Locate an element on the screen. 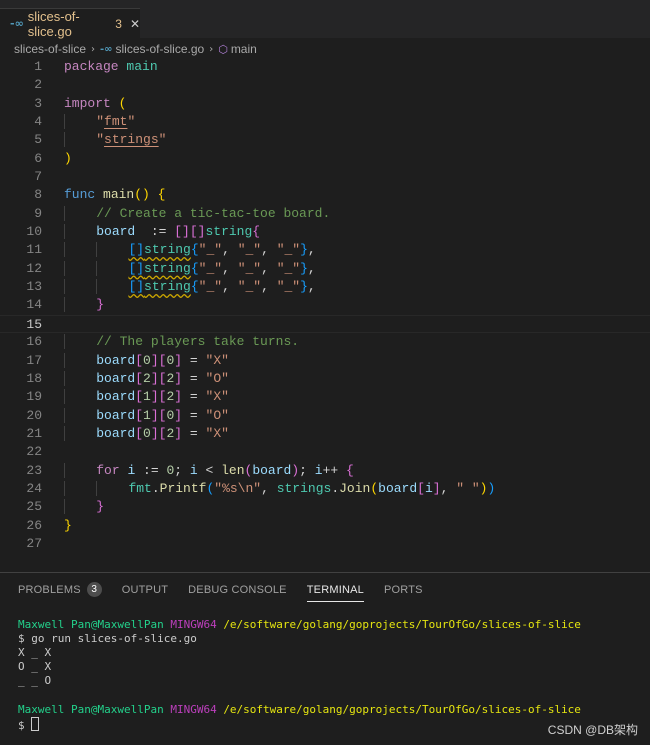  line-number: 25 is located at coordinates (34, 507).